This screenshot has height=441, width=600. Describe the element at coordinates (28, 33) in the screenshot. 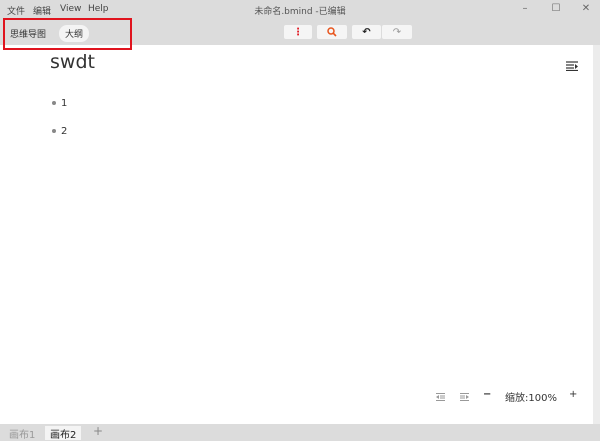

I see `tab-mindmap: 思维导图` at that location.